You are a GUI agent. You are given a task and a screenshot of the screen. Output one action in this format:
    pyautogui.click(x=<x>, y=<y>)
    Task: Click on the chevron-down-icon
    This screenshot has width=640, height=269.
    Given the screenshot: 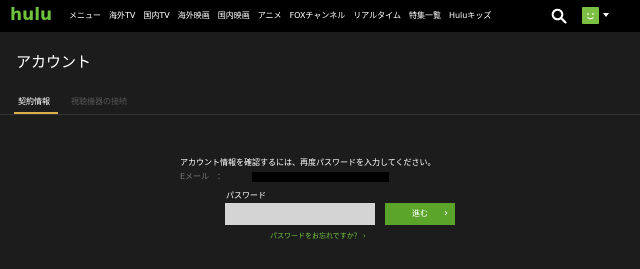 What is the action you would take?
    pyautogui.click(x=606, y=15)
    